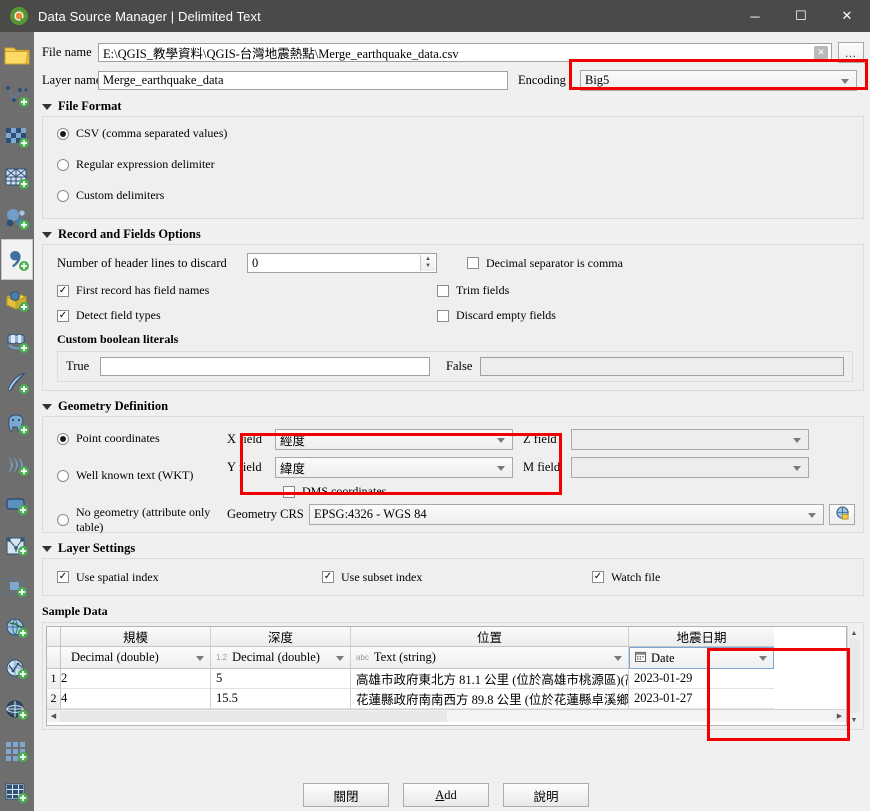 The width and height of the screenshot is (870, 811). I want to click on radio-csv-label: CSV (comma separated values), so click(152, 133).